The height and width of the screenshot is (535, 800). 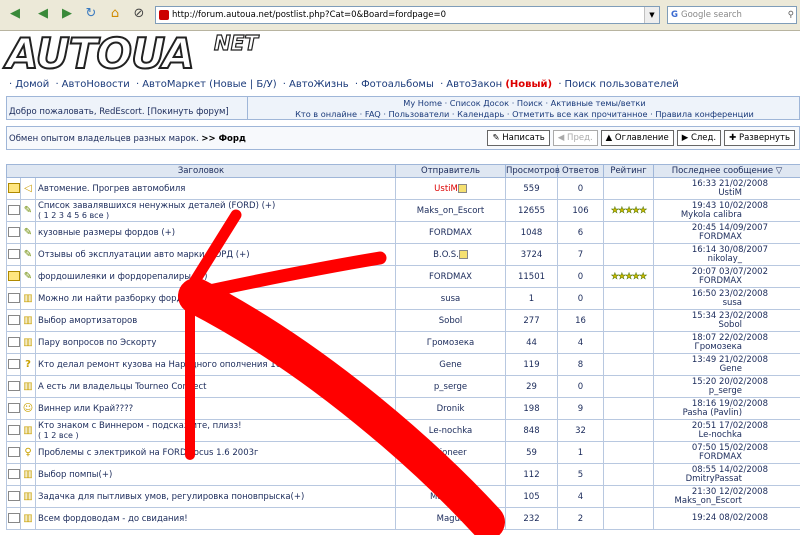 I want to click on col-replies: Ответов, so click(x=581, y=171).